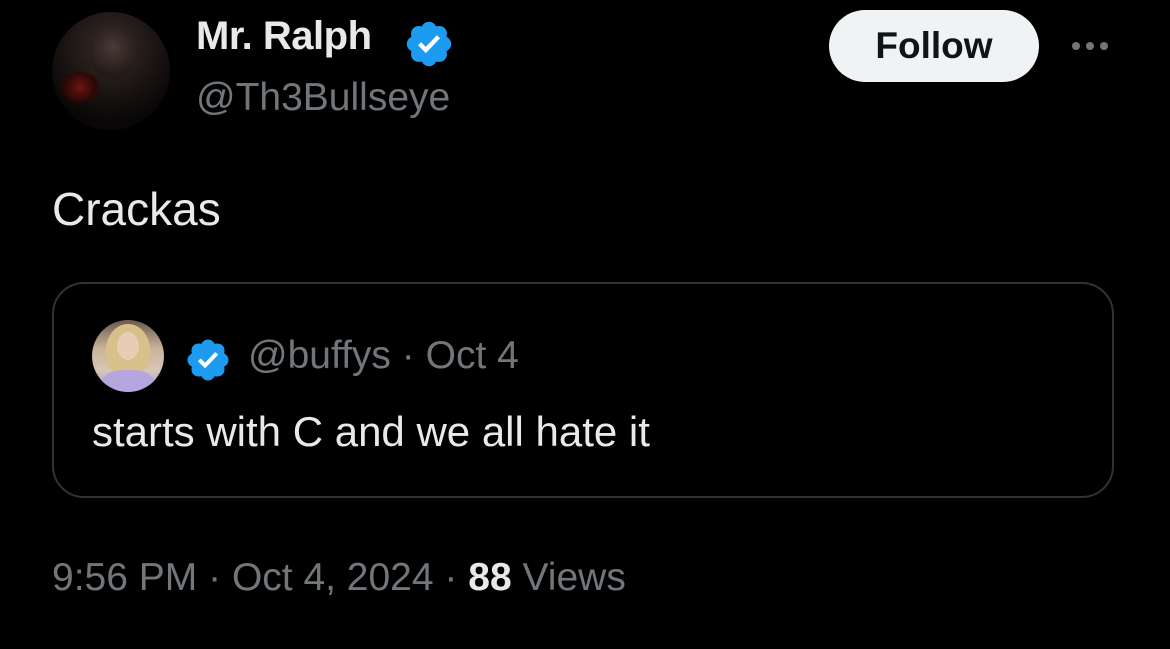  Describe the element at coordinates (323, 98) in the screenshot. I see `author-handle: @Th3Bullseye` at that location.